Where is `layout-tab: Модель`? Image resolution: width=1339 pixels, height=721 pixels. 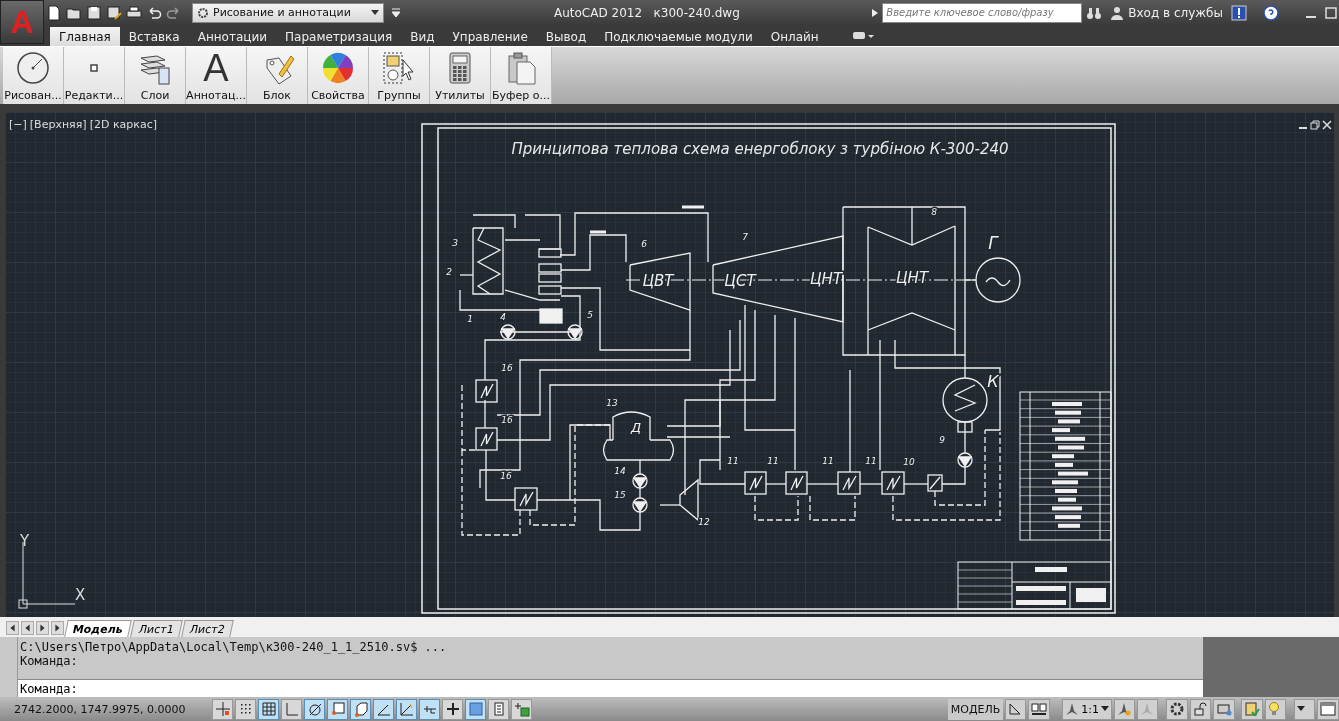
layout-tab: Модель is located at coordinates (98, 628).